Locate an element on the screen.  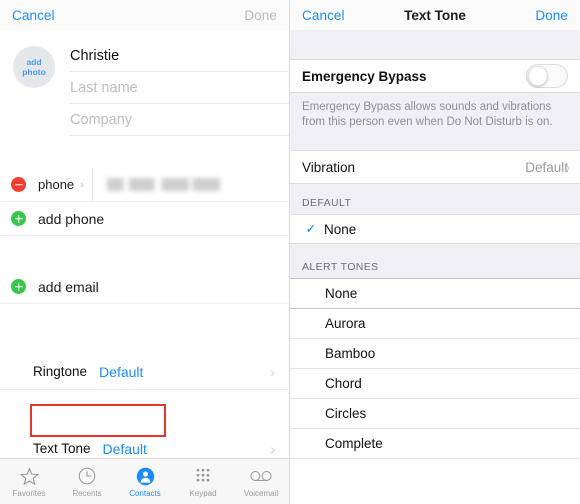
list-item: Aurora is located at coordinates (435, 324).